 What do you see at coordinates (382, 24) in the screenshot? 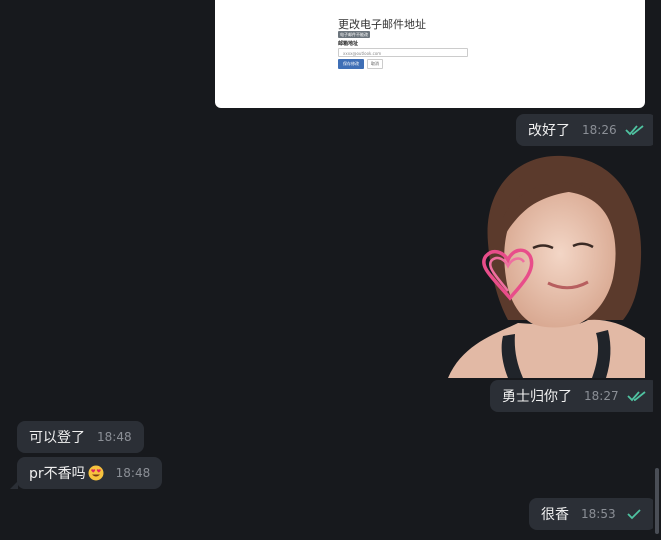
I see `settings-title: 更改电子邮件地址` at bounding box center [382, 24].